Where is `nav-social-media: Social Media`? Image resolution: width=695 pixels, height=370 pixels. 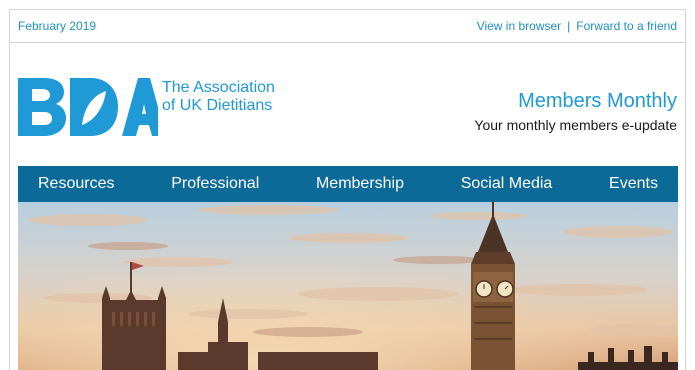 nav-social-media: Social Media is located at coordinates (507, 184).